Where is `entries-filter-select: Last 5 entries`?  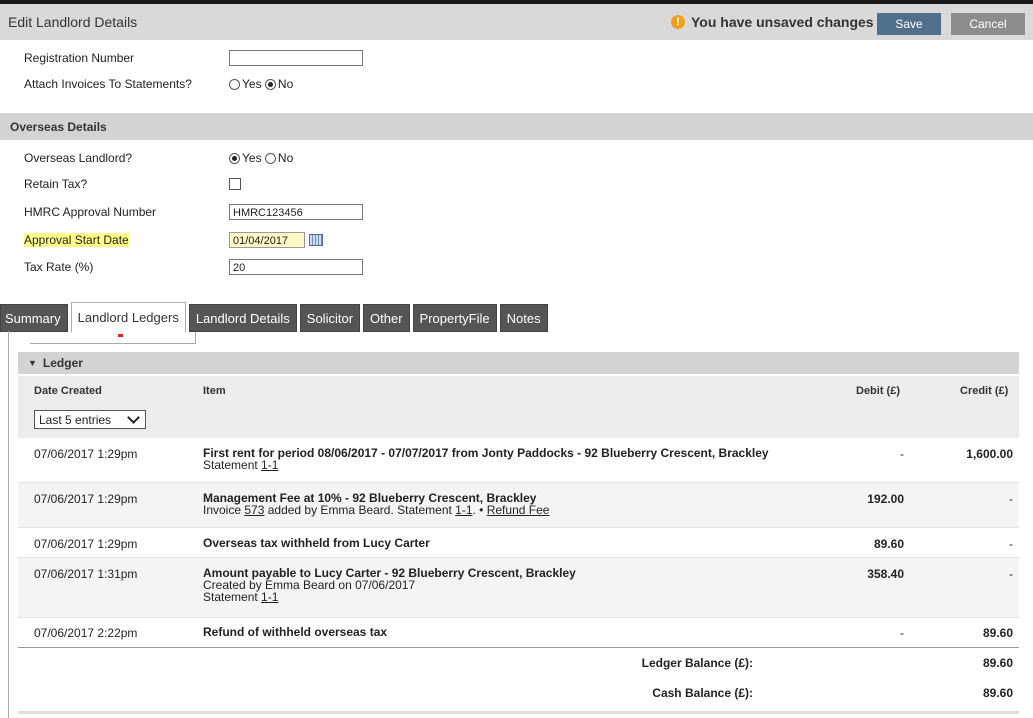
entries-filter-select: Last 5 entries is located at coordinates (90, 419).